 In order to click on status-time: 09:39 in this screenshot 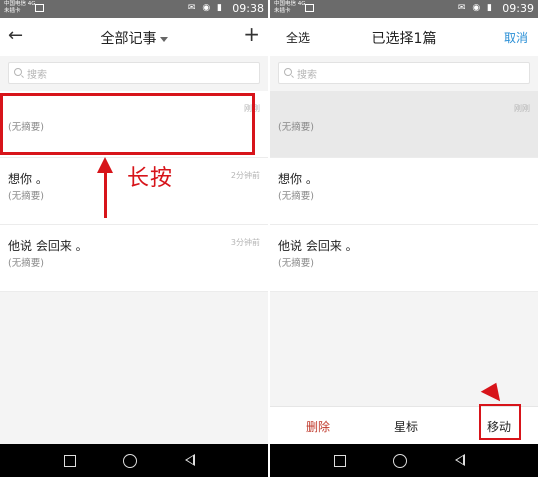, I will do `click(518, 8)`.